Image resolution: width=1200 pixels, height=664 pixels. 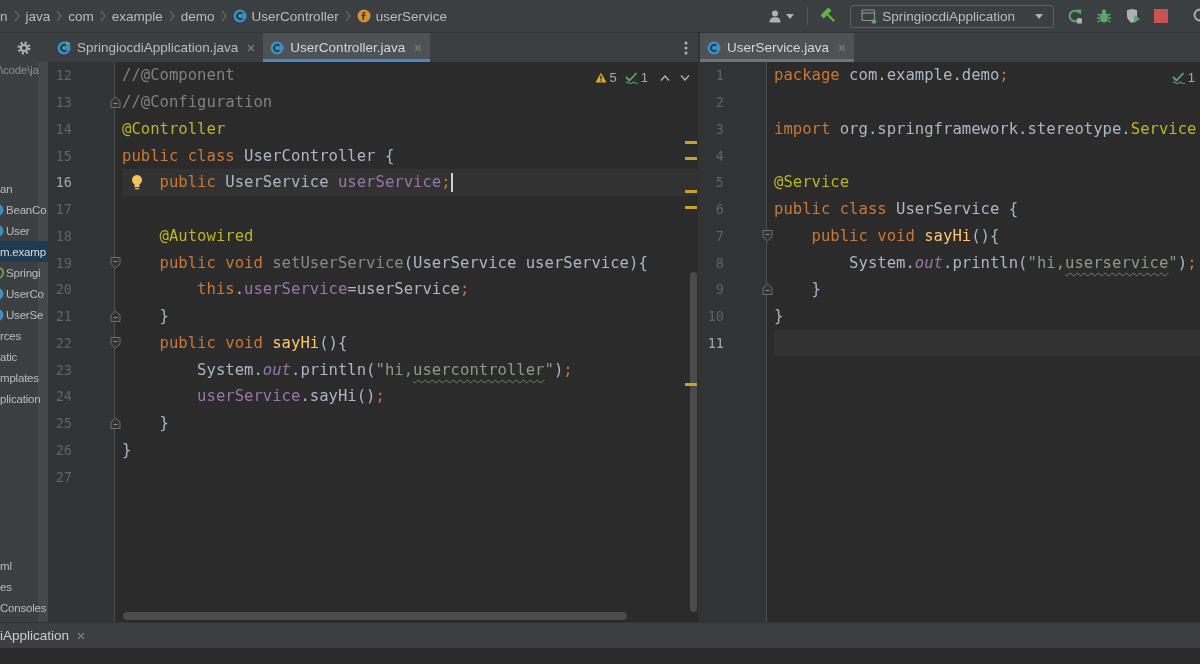 I want to click on rerun-icon, so click(x=1075, y=16).